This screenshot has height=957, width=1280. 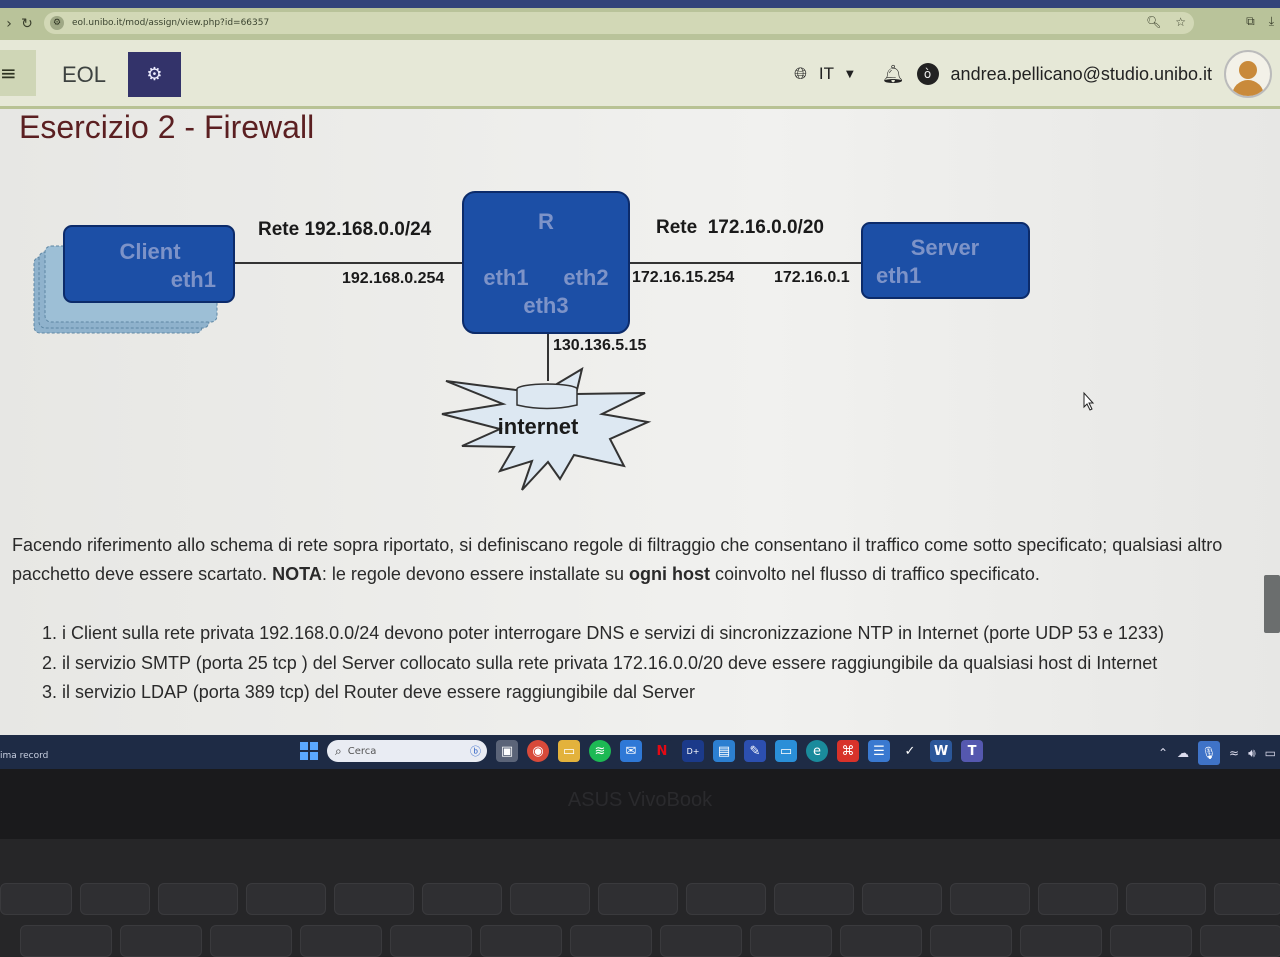 I want to click on onedrive-icon: ☁, so click(x=1183, y=753).